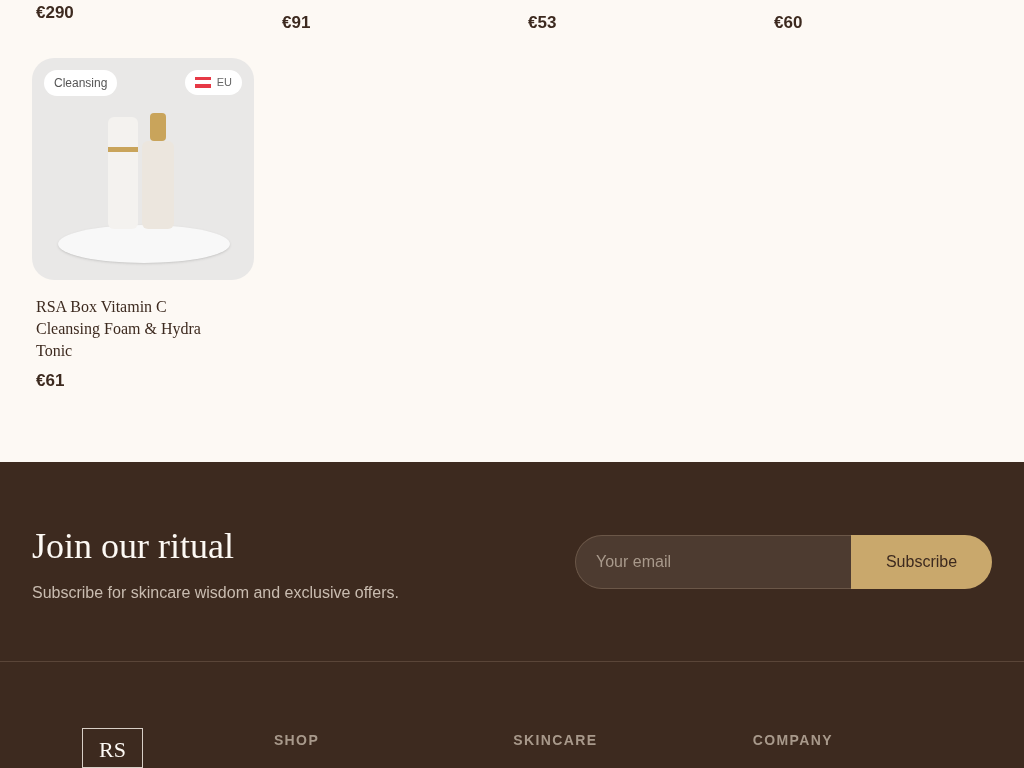  Describe the element at coordinates (50, 381) in the screenshot. I see `product-price: €61` at that location.